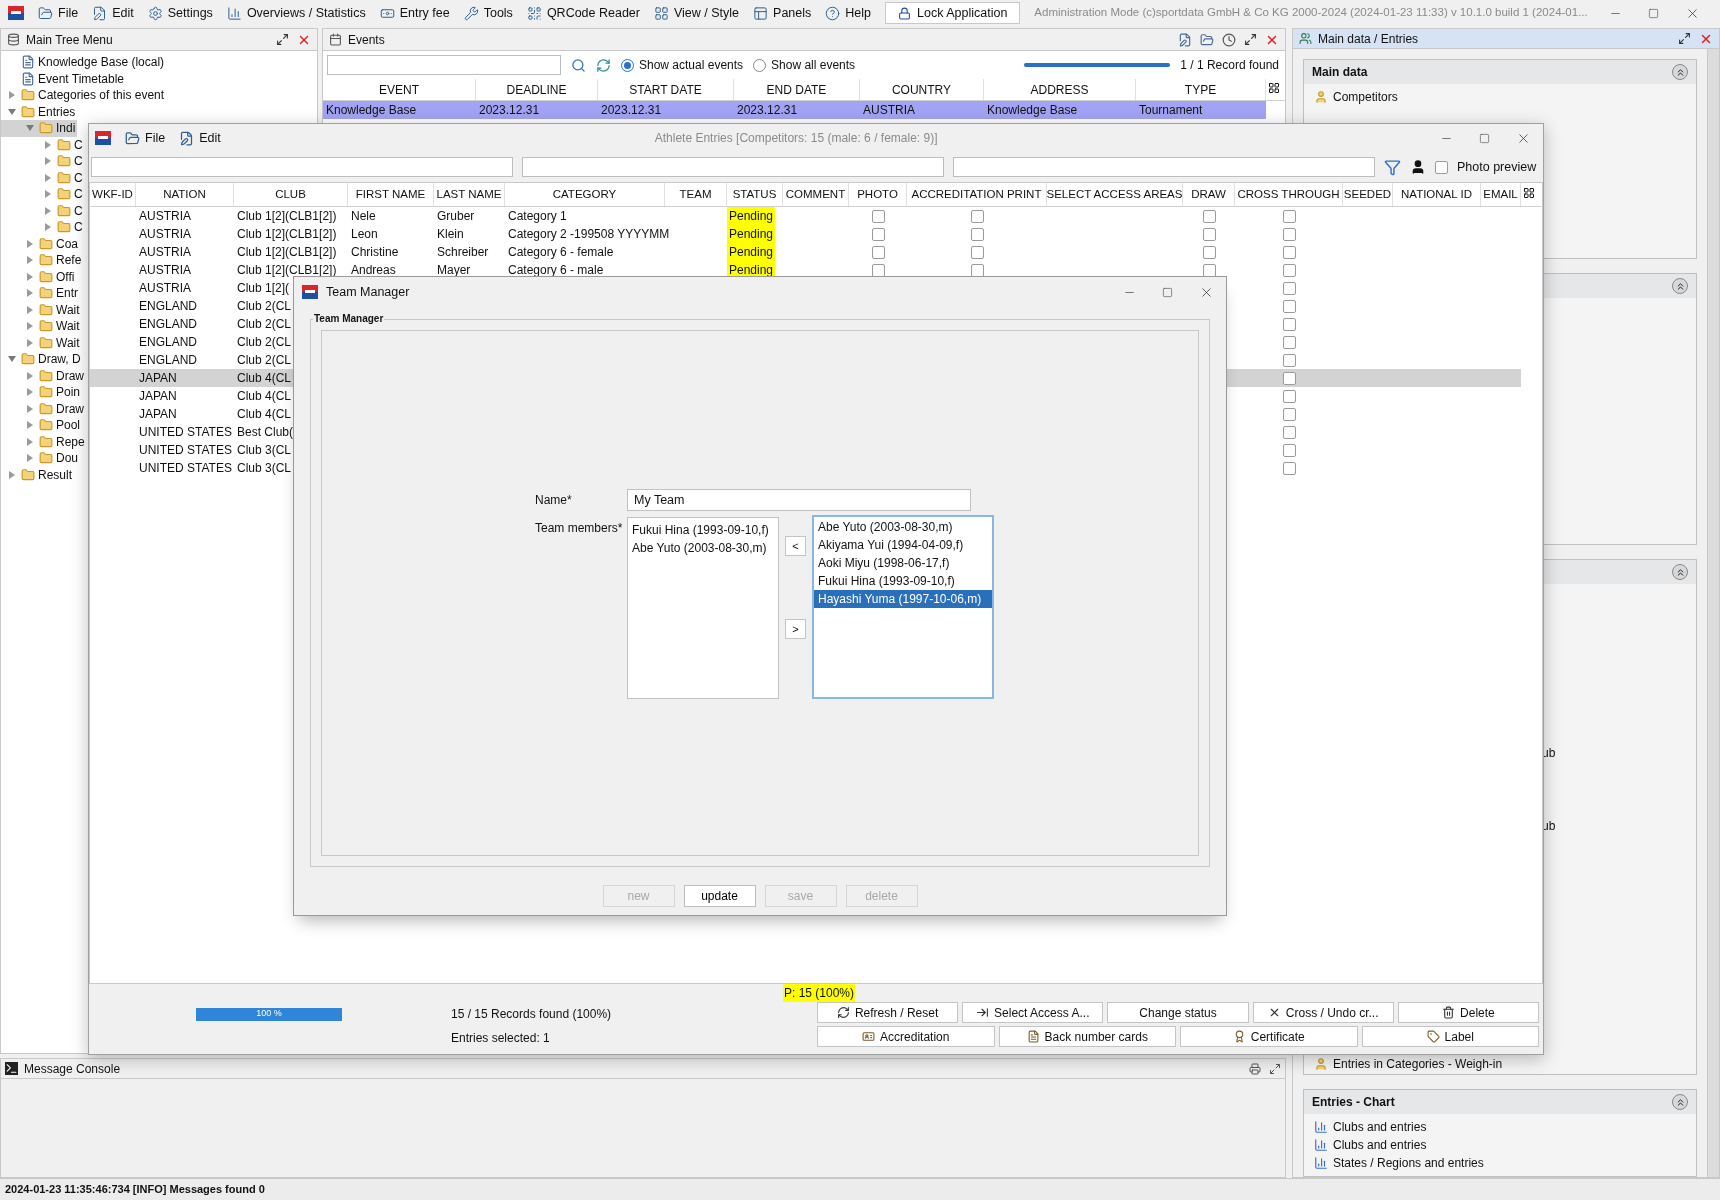  I want to click on checkbox-label: Photo preview, so click(1497, 167).